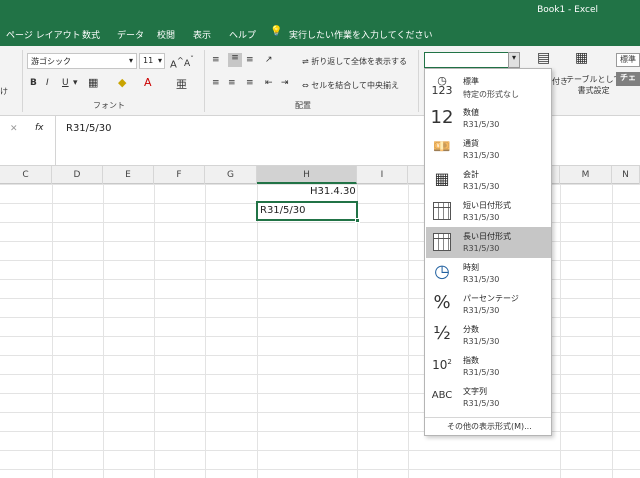 This screenshot has width=640, height=478. What do you see at coordinates (581, 58) in the screenshot?
I see `table-format-icon: ▦` at bounding box center [581, 58].